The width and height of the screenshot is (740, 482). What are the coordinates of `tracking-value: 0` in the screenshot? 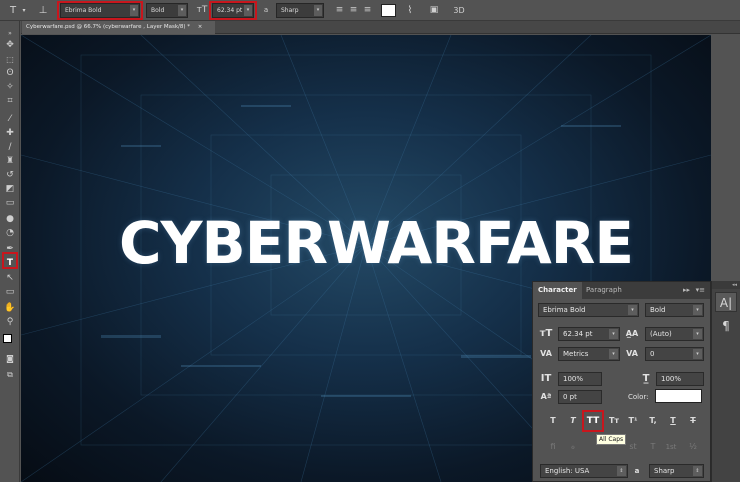 It's located at (652, 354).